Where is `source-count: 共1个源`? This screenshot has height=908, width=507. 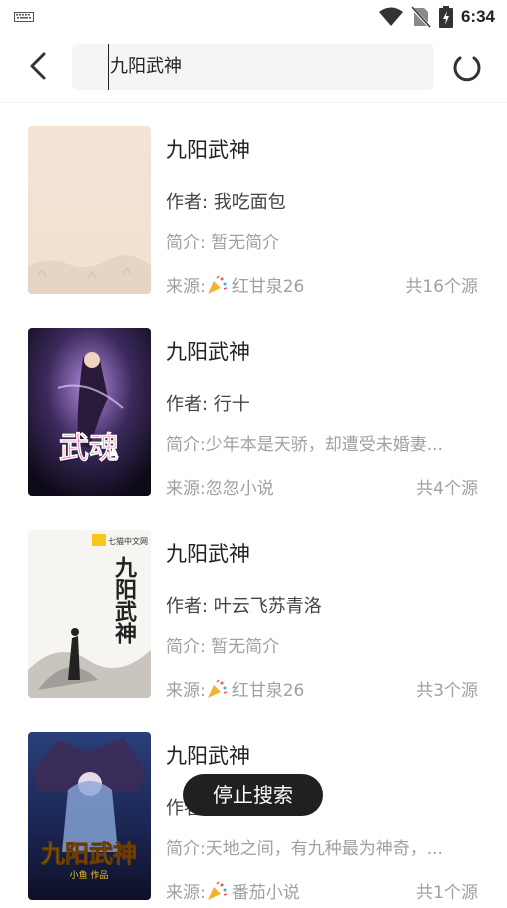 source-count: 共1个源 is located at coordinates (447, 893).